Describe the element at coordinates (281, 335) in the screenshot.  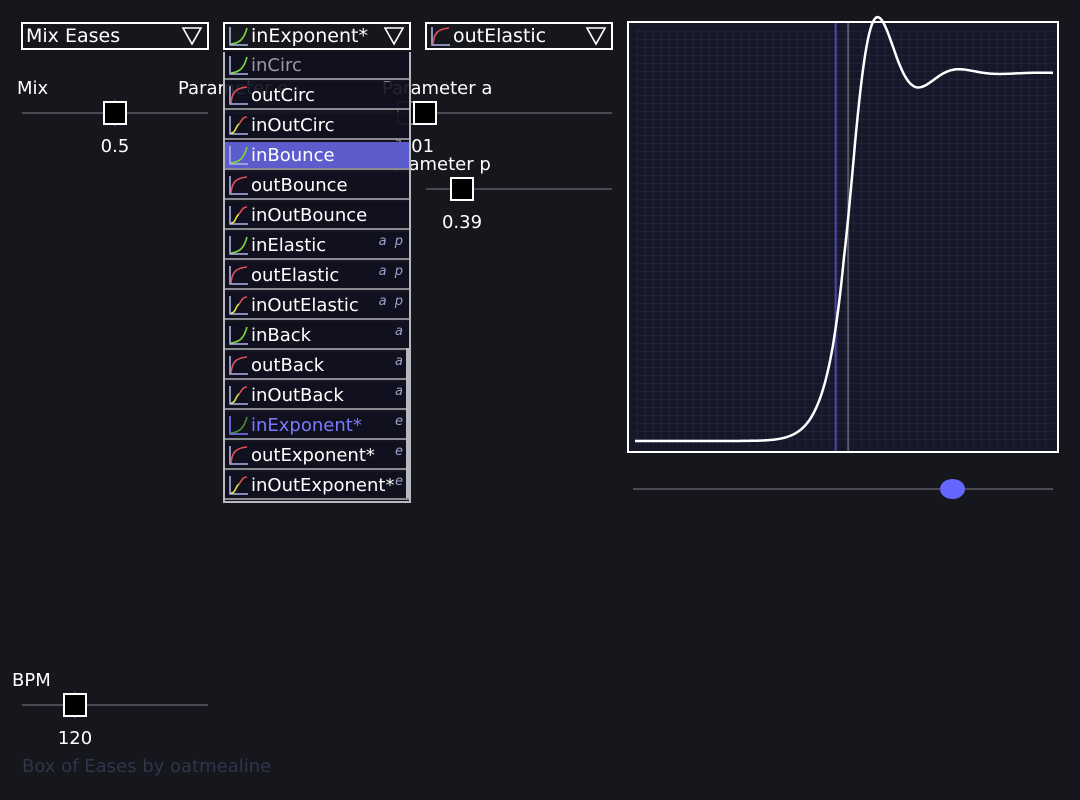
I see `dropdown-item-label: inBack` at that location.